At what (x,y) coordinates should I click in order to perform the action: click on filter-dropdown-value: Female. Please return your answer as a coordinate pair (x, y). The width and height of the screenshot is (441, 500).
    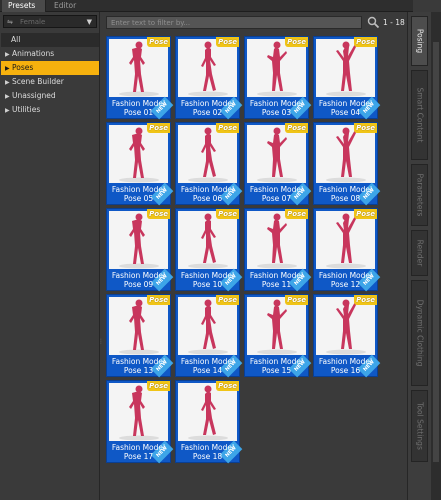
    Looking at the image, I should click on (33, 22).